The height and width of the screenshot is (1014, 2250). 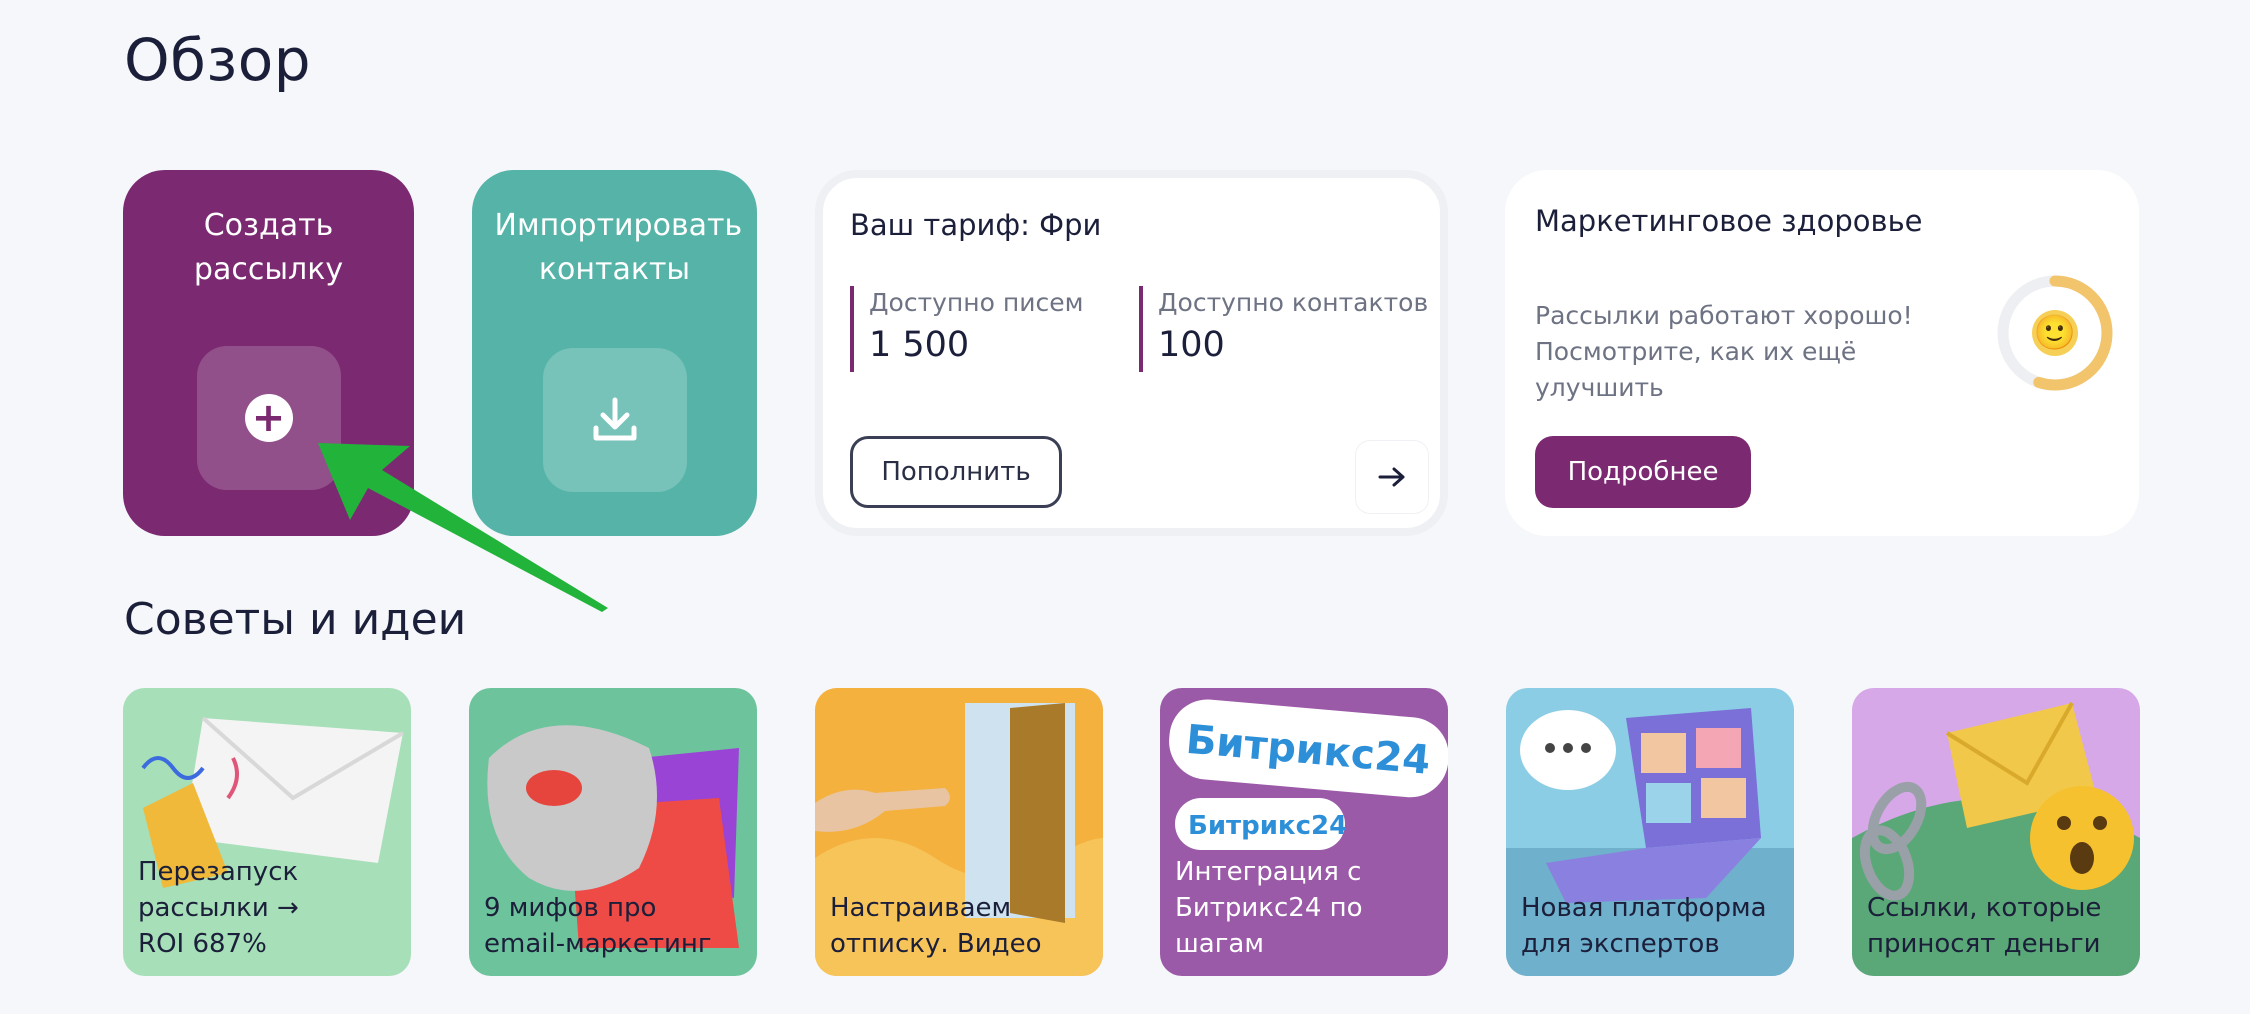 What do you see at coordinates (613, 832) in the screenshot?
I see `tip-card-myths: 9 мифов про email-маркетинг` at bounding box center [613, 832].